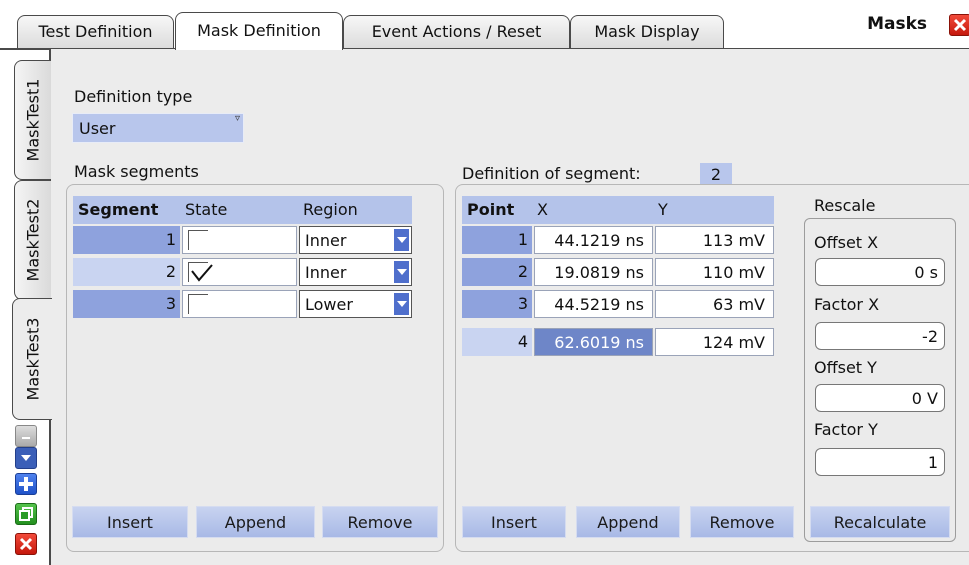  What do you see at coordinates (846, 429) in the screenshot?
I see `factor-y-label: Factor Y` at bounding box center [846, 429].